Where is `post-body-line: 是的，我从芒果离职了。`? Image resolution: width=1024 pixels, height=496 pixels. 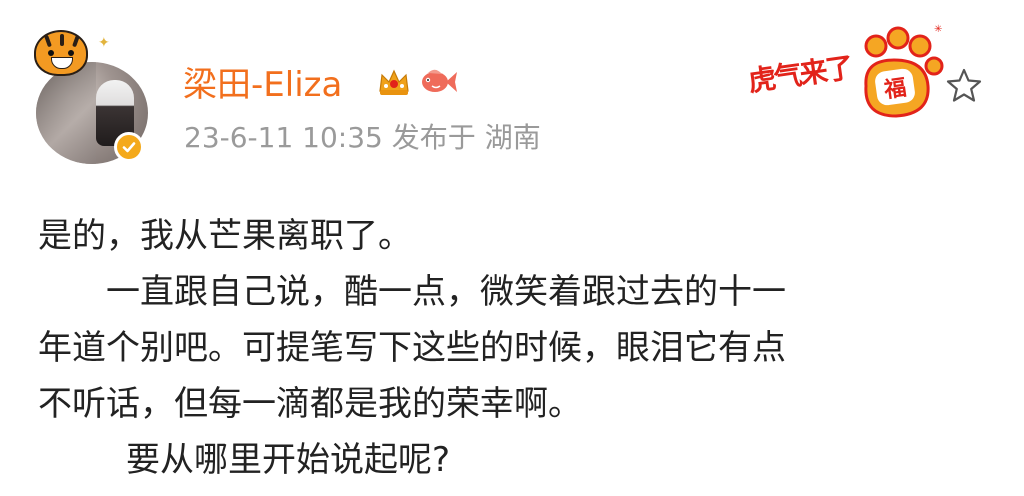
post-body-line: 是的，我从芒果离职了。 is located at coordinates (225, 236).